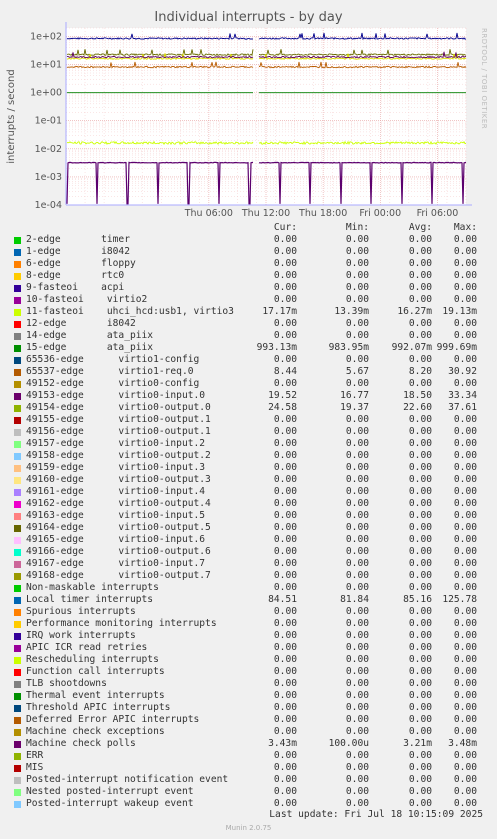 Image resolution: width=497 pixels, height=839 pixels. What do you see at coordinates (462, 407) in the screenshot?
I see `legend-max: 37.61` at bounding box center [462, 407].